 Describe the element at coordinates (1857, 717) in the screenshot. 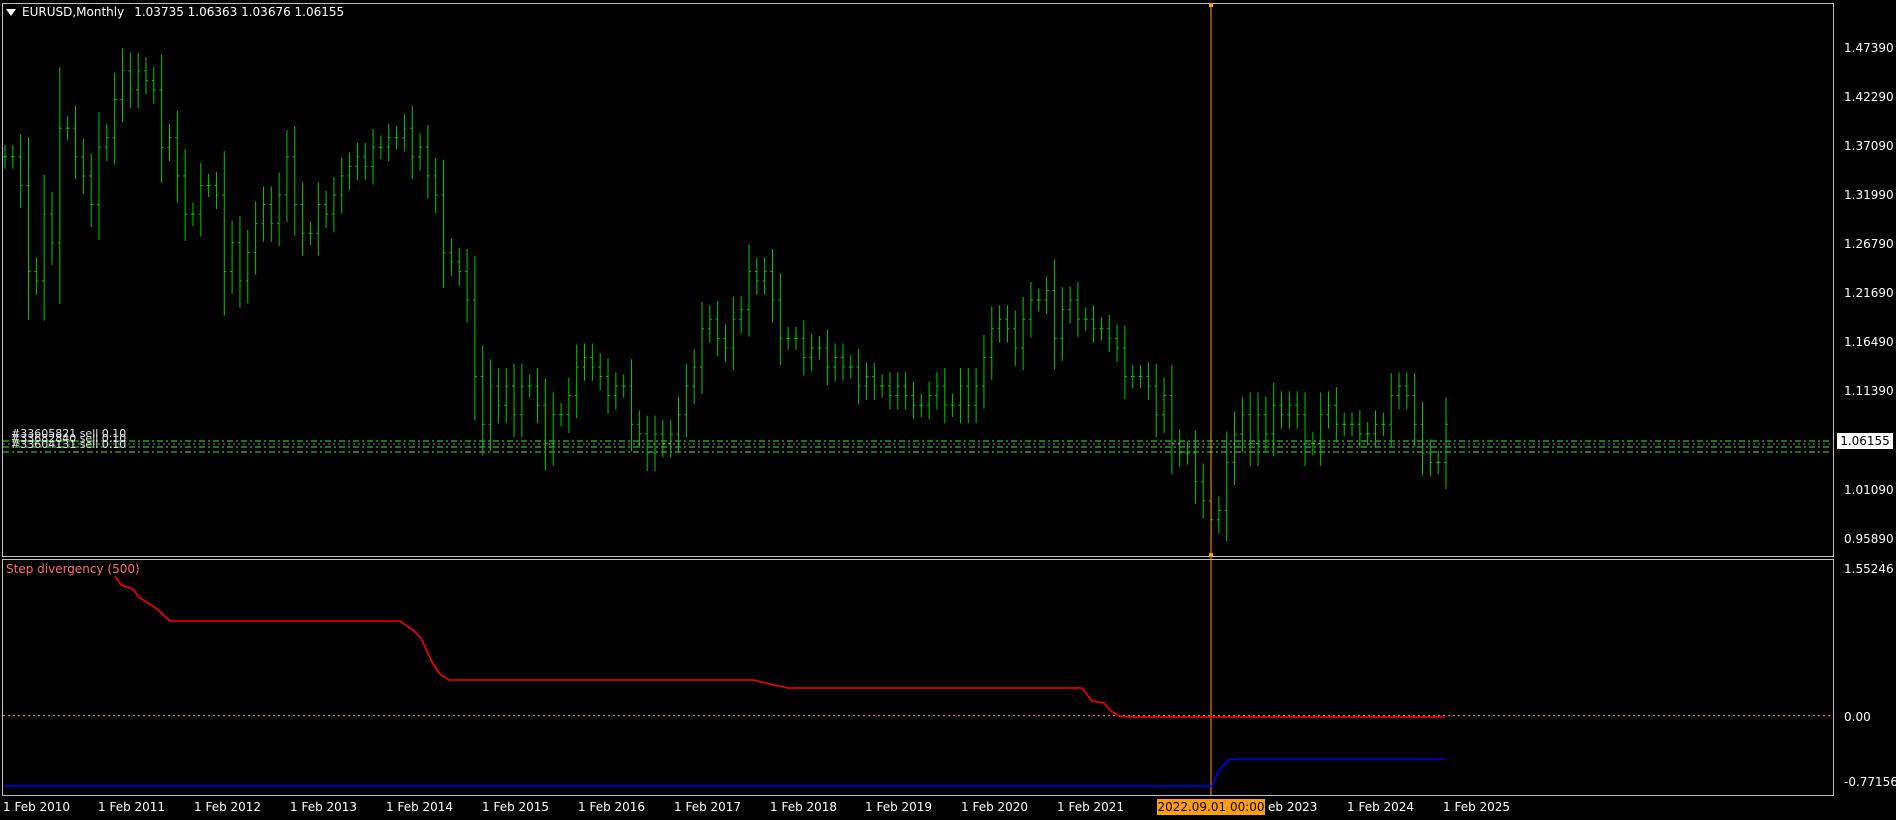

I see `indicator-tick: 0.00` at that location.